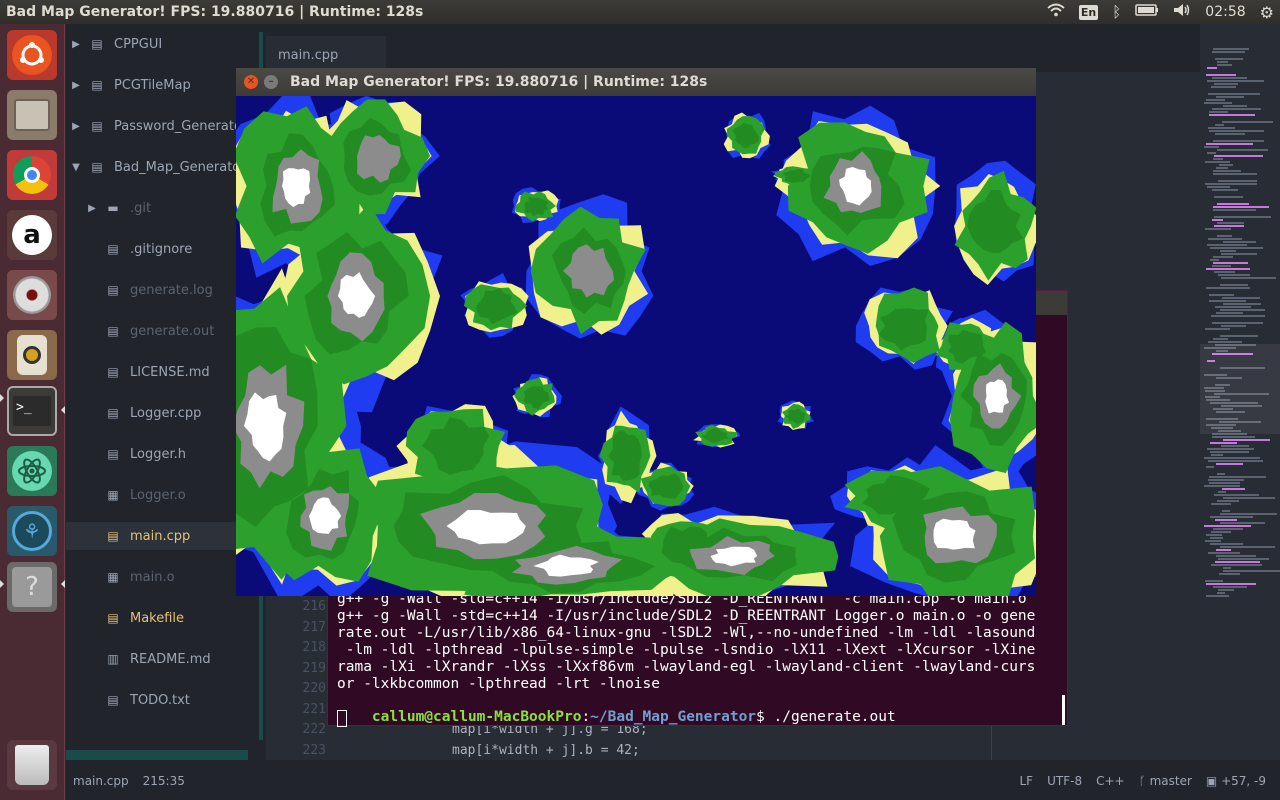 Image resolution: width=1280 pixels, height=800 pixels. Describe the element at coordinates (1147, 12) in the screenshot. I see `battery-icon` at that location.